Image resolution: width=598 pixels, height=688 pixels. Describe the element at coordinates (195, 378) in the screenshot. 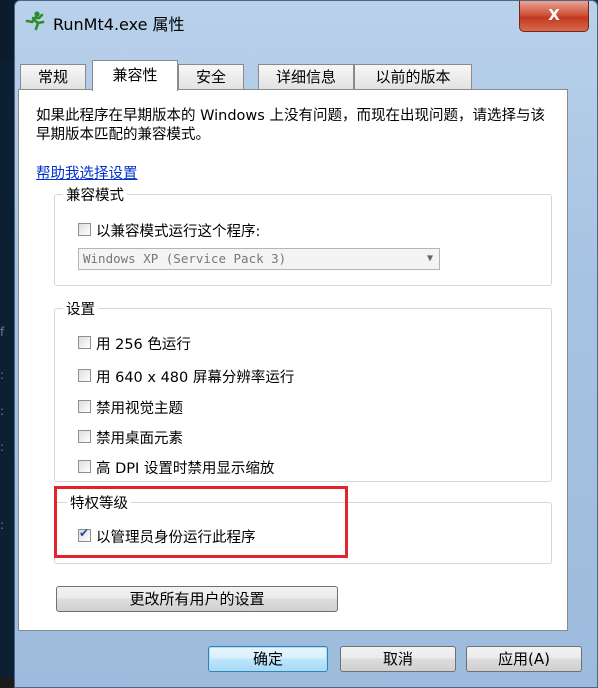

I see `option-label: 用 640 x 480 屏幕分辨率运行` at that location.